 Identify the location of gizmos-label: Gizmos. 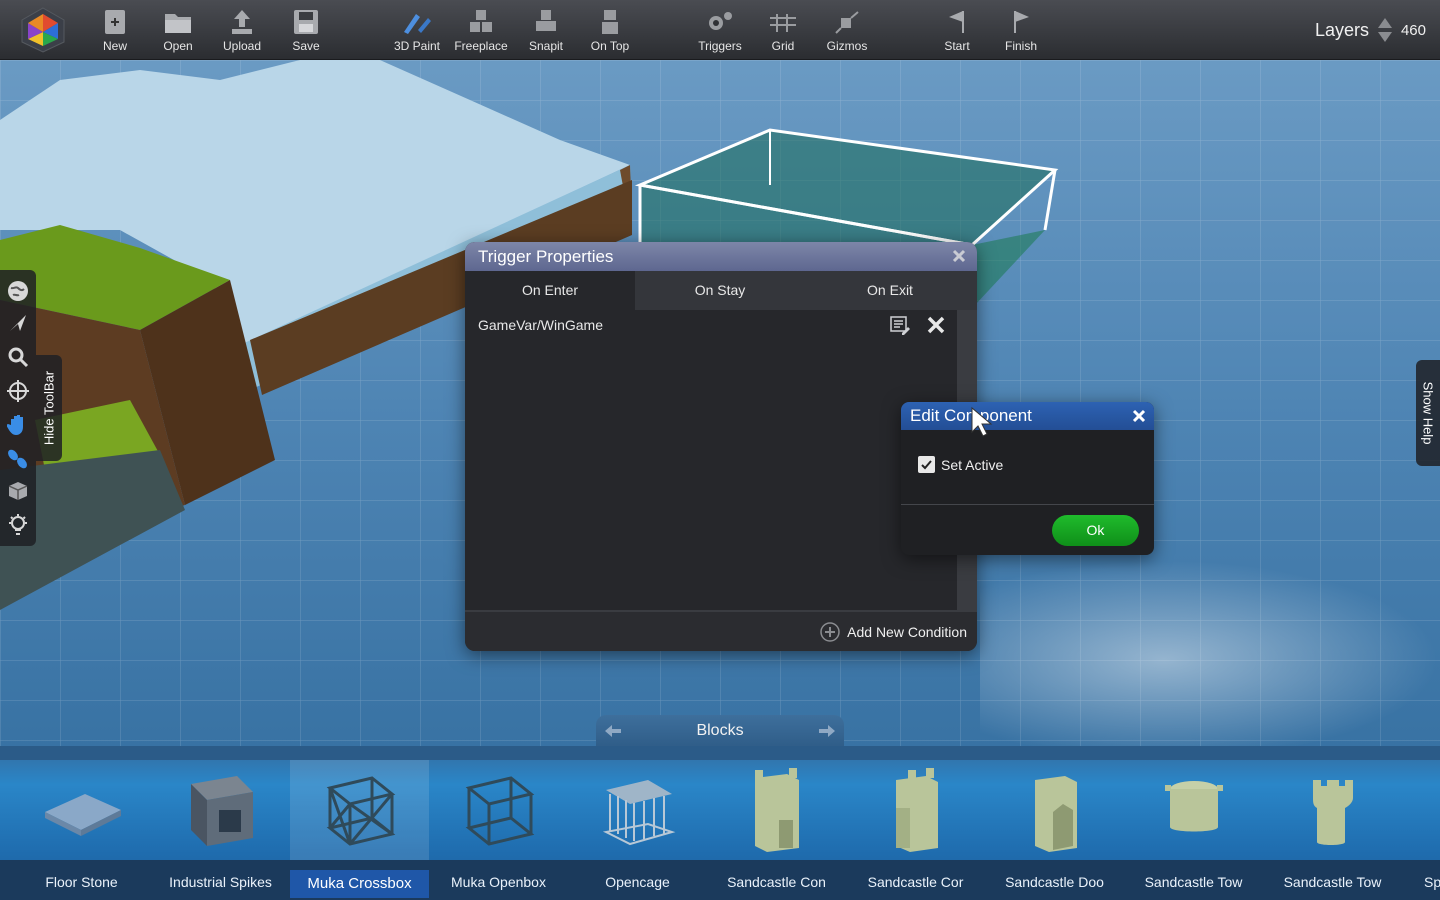
(847, 46).